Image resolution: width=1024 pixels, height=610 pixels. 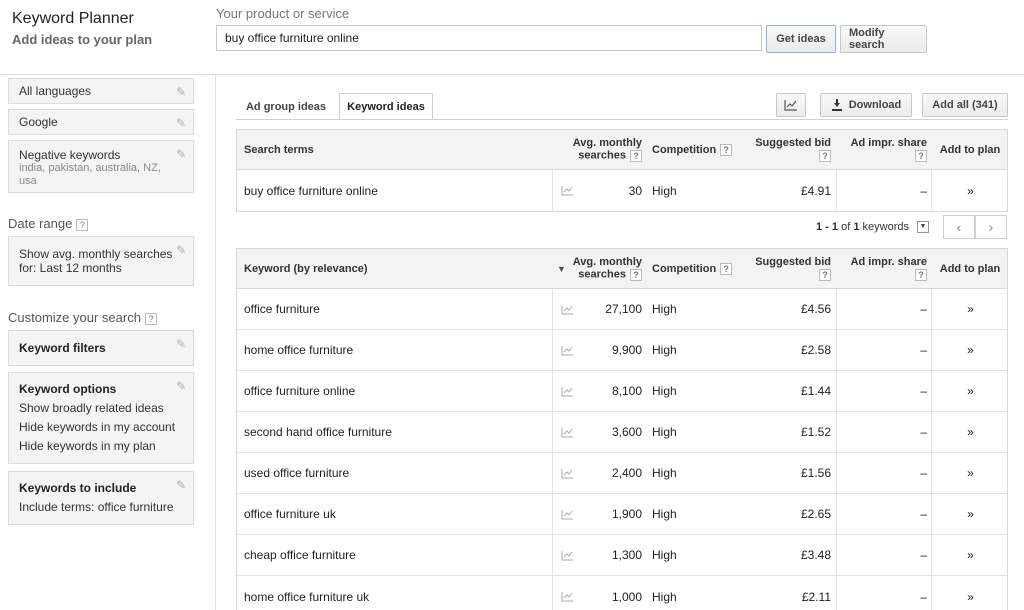 I want to click on add-all-button: Add all (341), so click(x=965, y=105).